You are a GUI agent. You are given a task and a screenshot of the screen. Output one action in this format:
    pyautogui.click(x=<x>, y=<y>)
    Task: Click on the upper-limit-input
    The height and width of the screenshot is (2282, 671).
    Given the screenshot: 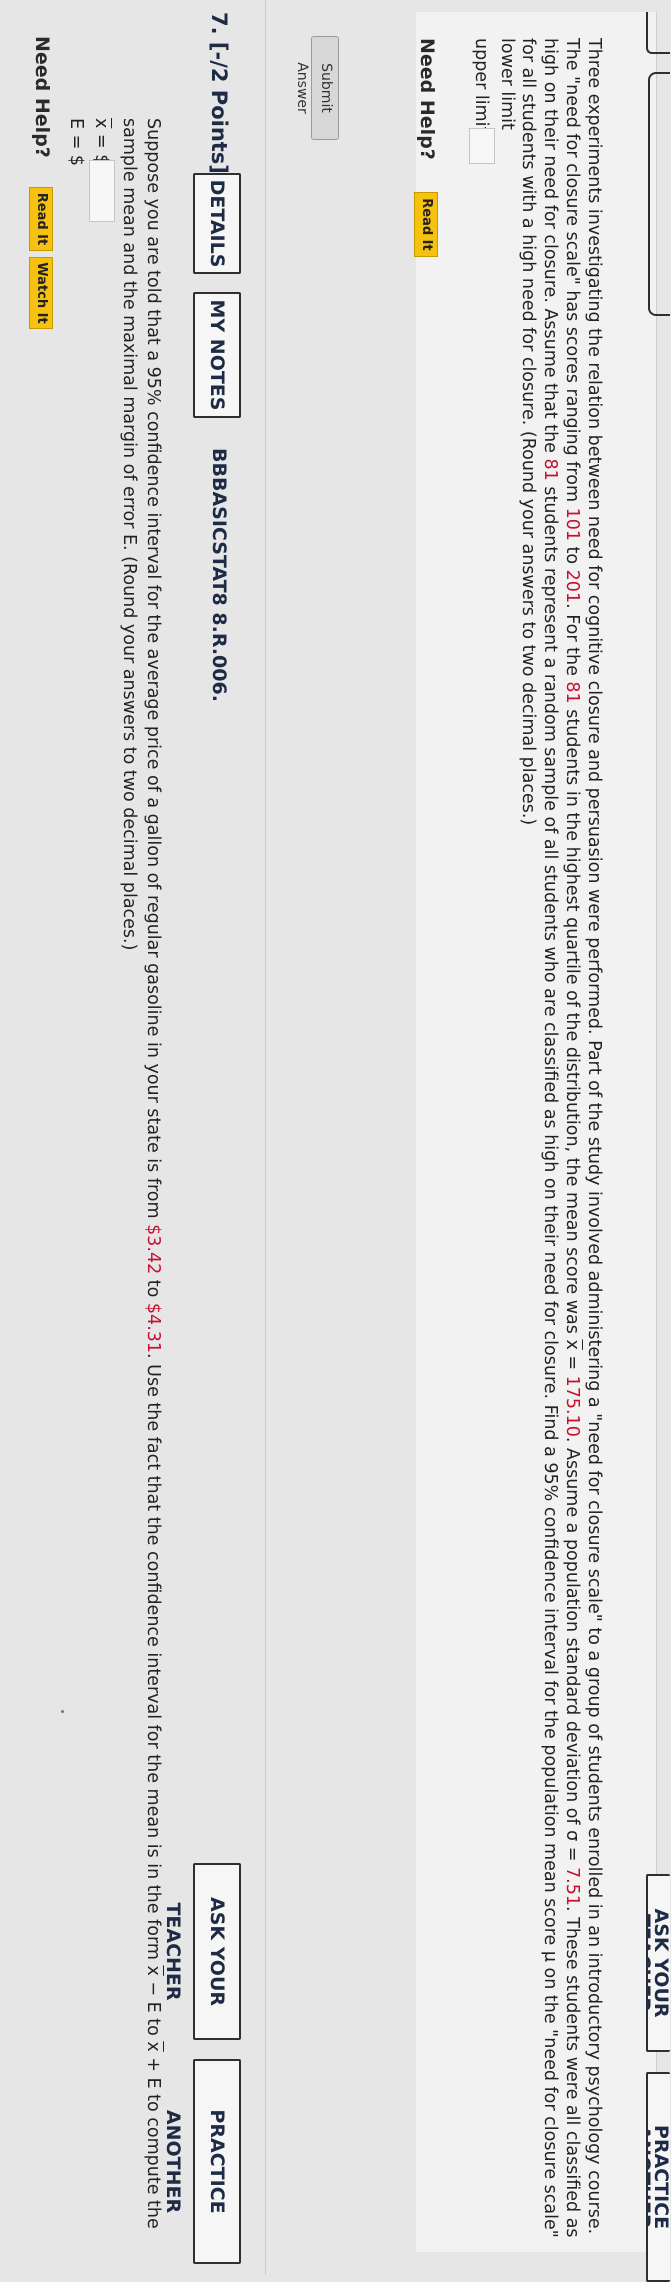 What is the action you would take?
    pyautogui.click(x=482, y=146)
    